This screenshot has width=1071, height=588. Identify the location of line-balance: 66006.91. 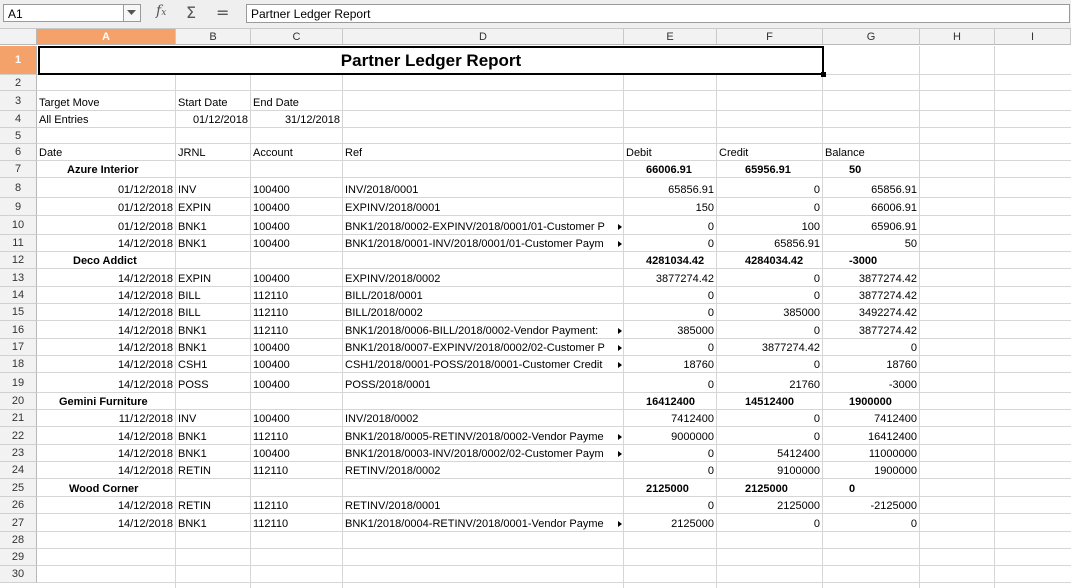
(871, 208).